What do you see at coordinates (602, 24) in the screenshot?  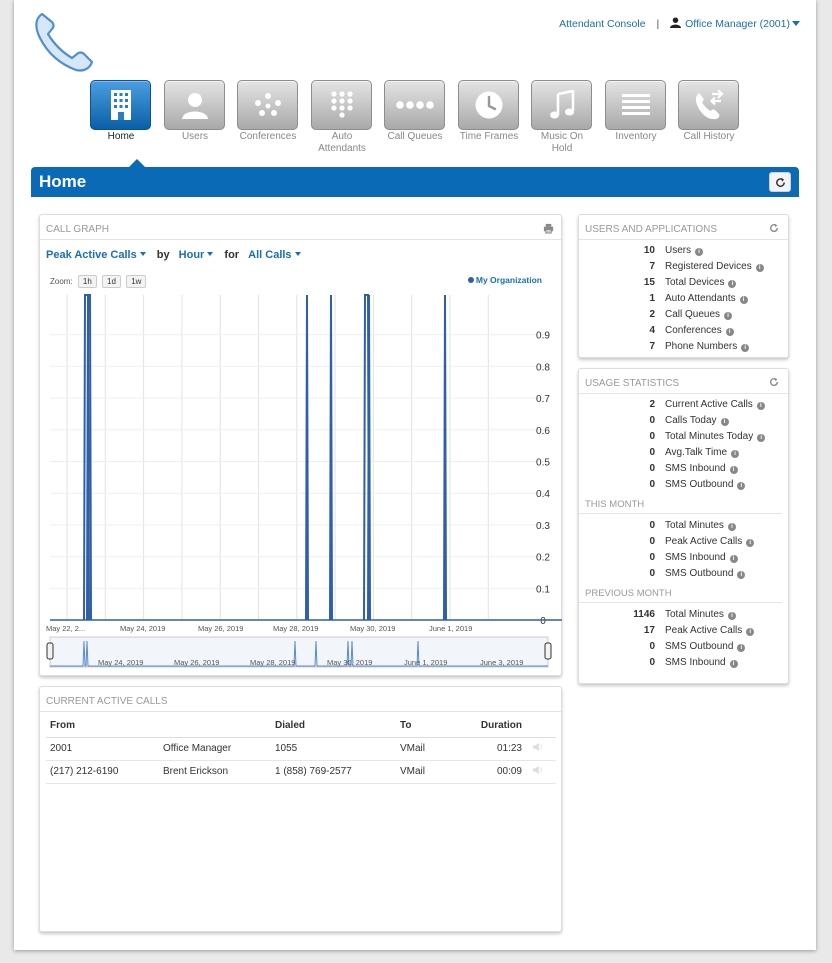 I see `attendant-console-link: Attendant Console` at bounding box center [602, 24].